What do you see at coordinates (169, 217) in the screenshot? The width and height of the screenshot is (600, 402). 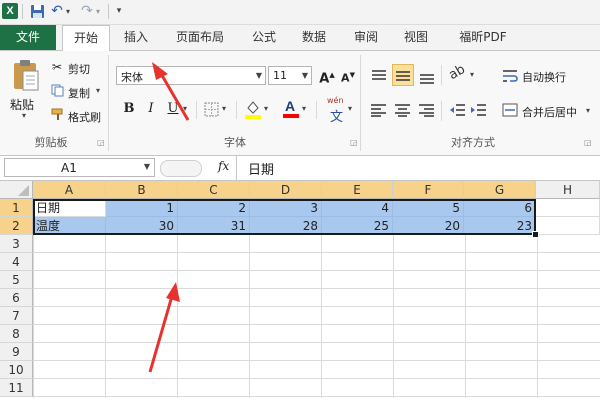 I see `annotation-overlay` at bounding box center [169, 217].